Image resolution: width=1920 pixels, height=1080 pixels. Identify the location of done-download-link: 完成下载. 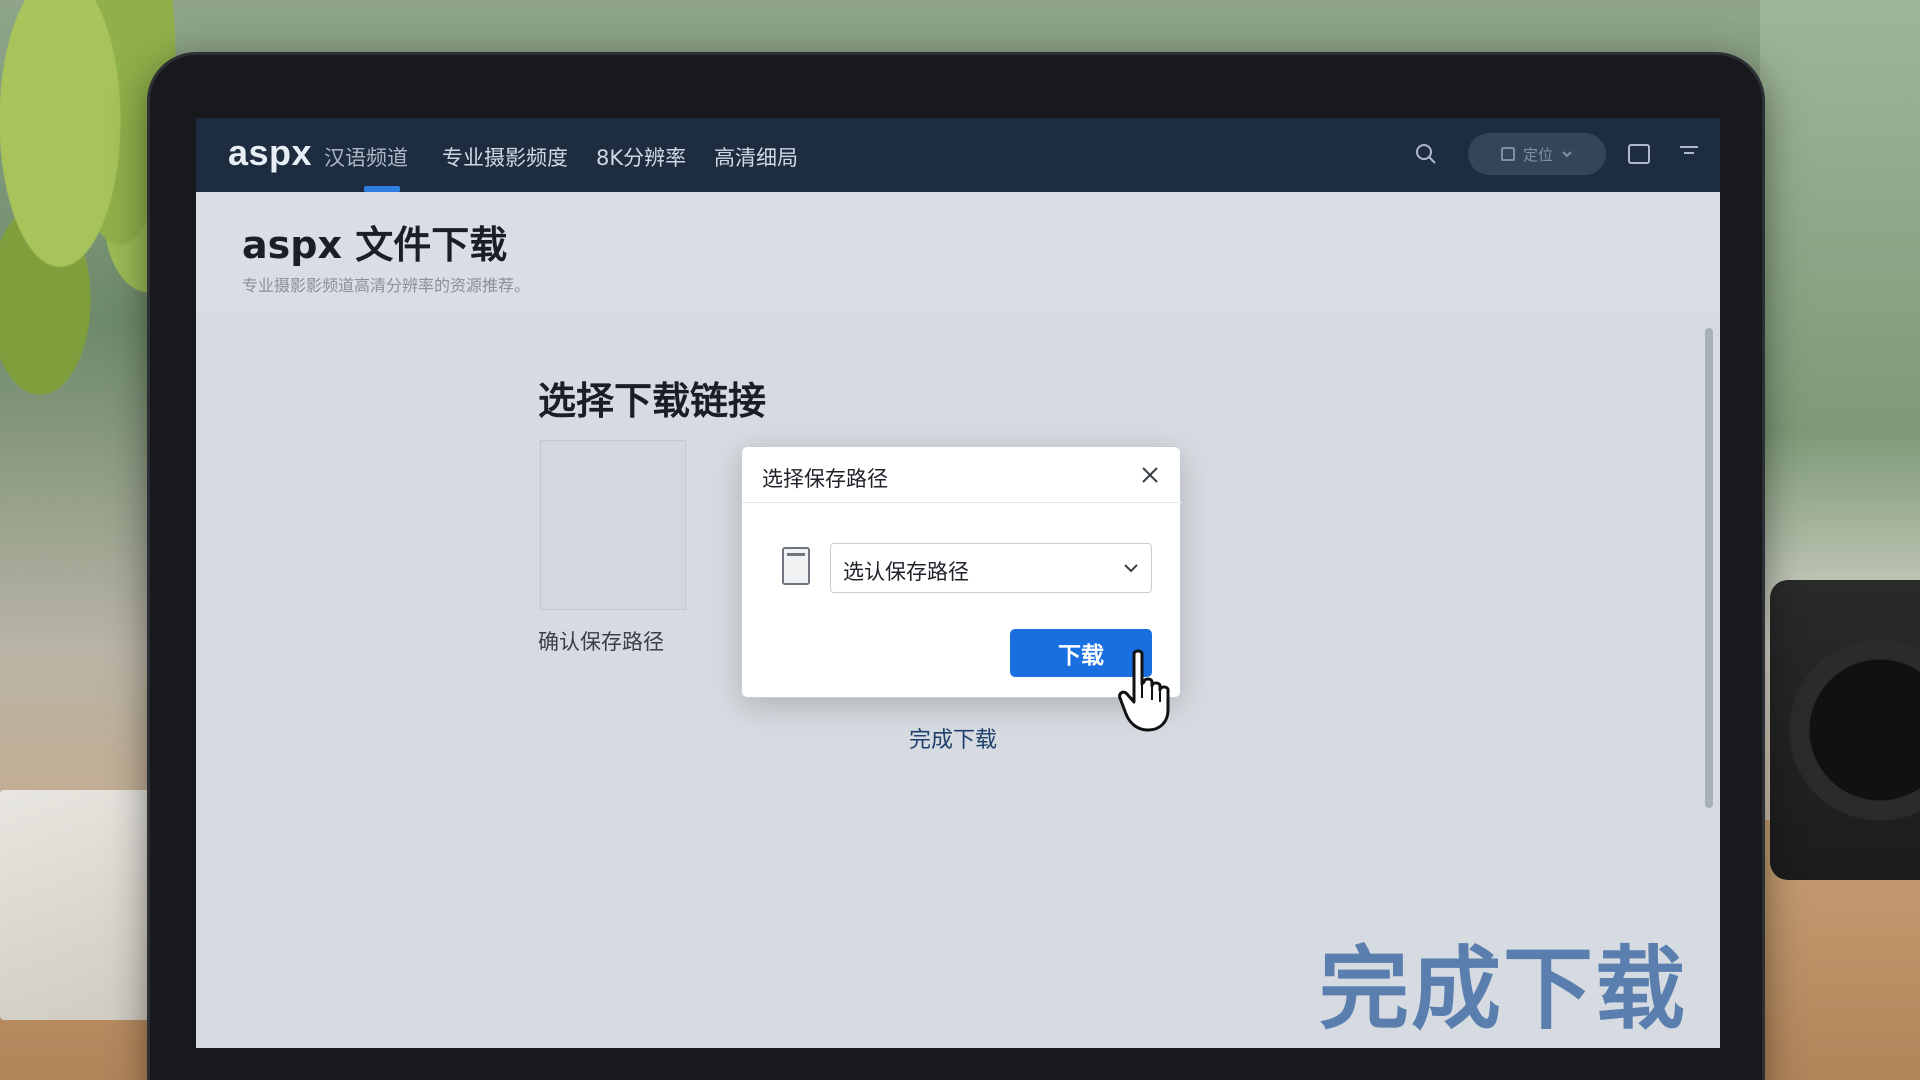
(953, 738).